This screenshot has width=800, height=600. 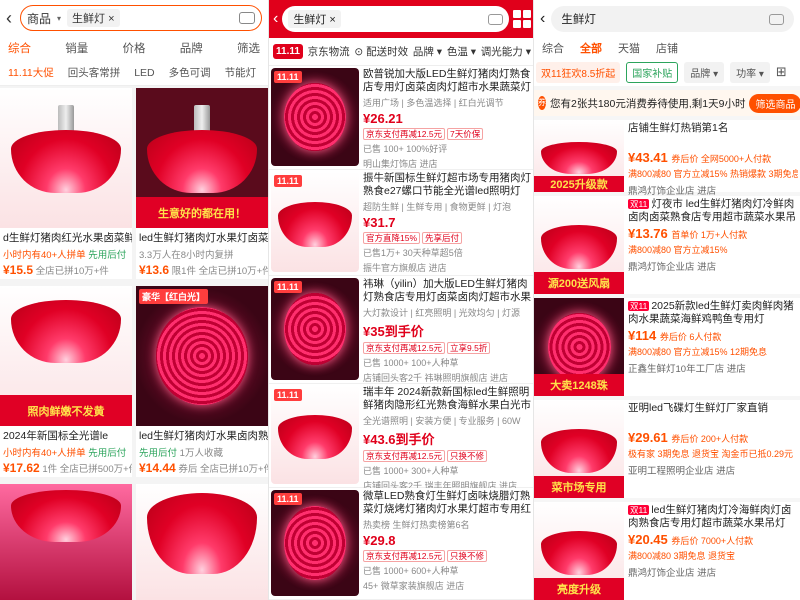 What do you see at coordinates (578, 20) in the screenshot?
I see `search-text: 生鲜灯` at bounding box center [578, 20].